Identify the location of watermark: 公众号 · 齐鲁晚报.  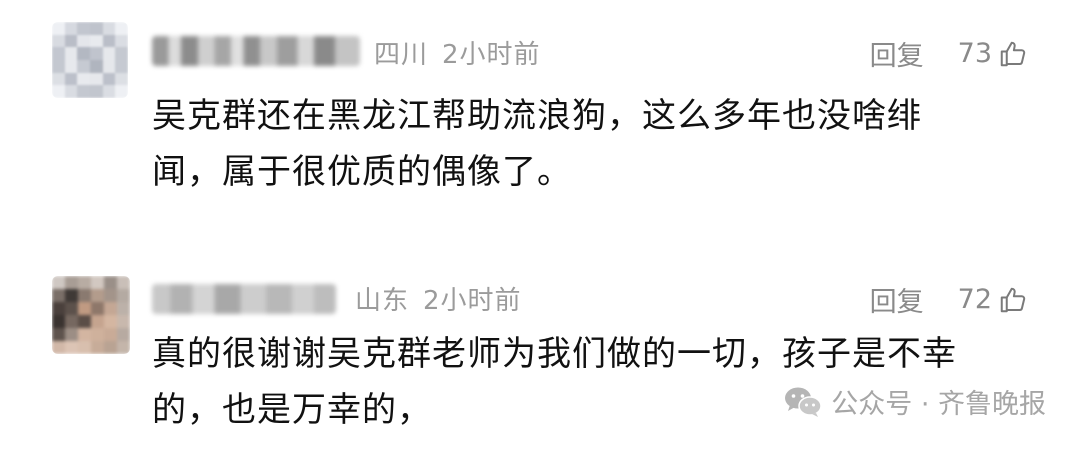
(914, 401).